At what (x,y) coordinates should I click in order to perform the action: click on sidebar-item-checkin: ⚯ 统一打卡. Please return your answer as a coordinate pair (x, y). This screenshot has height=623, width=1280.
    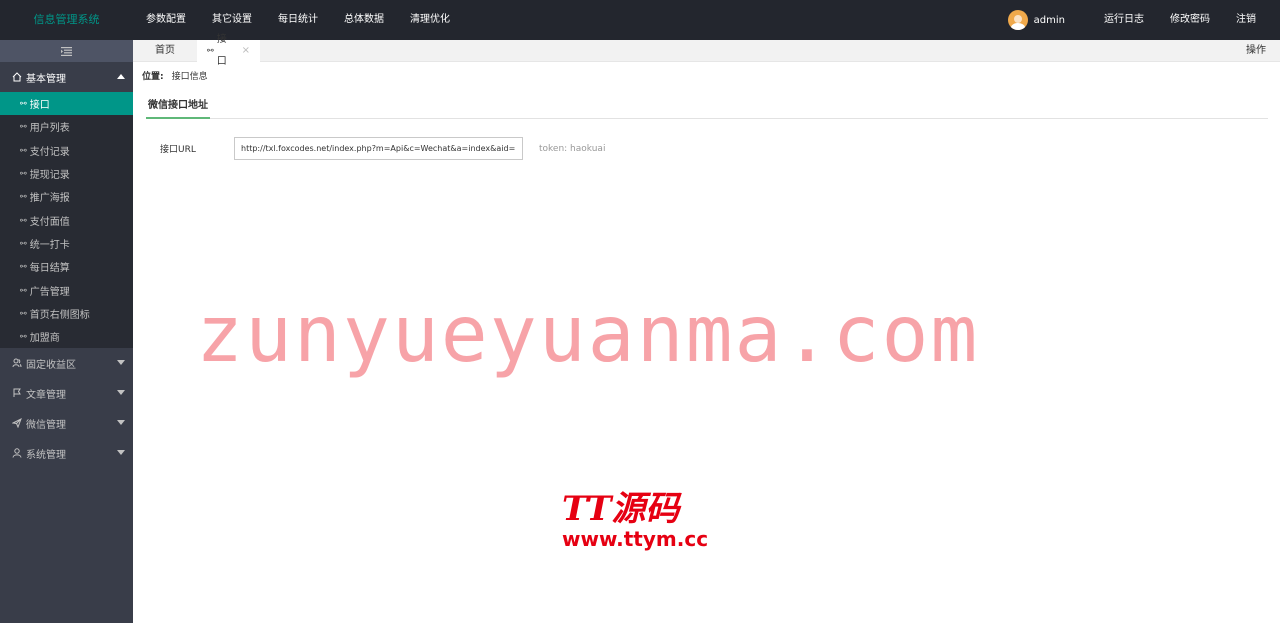
    Looking at the image, I should click on (66, 243).